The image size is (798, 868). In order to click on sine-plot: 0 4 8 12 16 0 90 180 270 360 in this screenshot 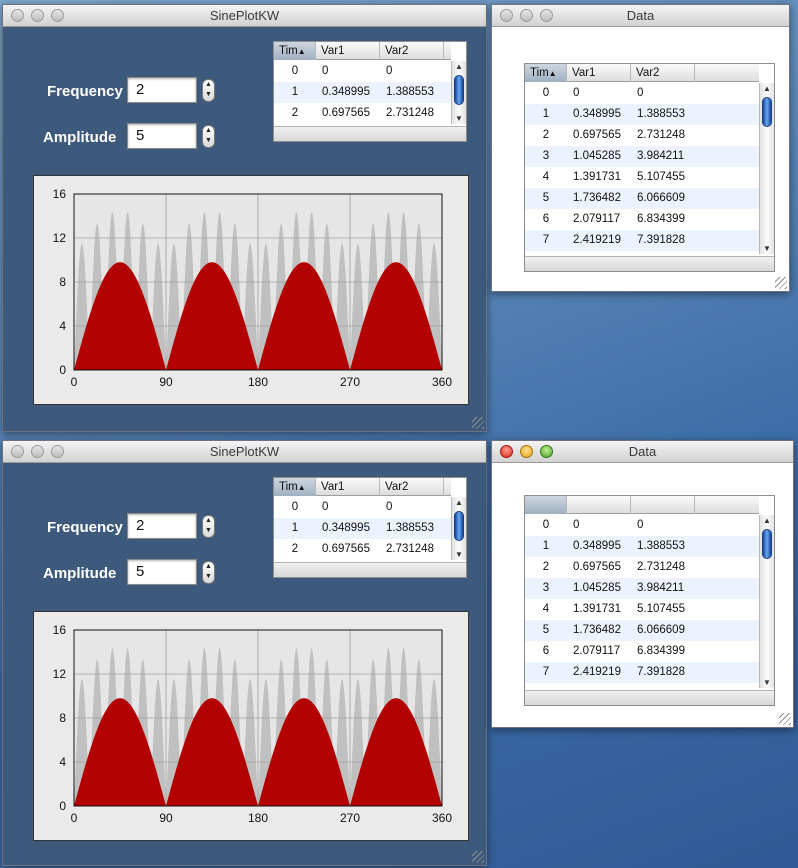, I will do `click(253, 288)`.